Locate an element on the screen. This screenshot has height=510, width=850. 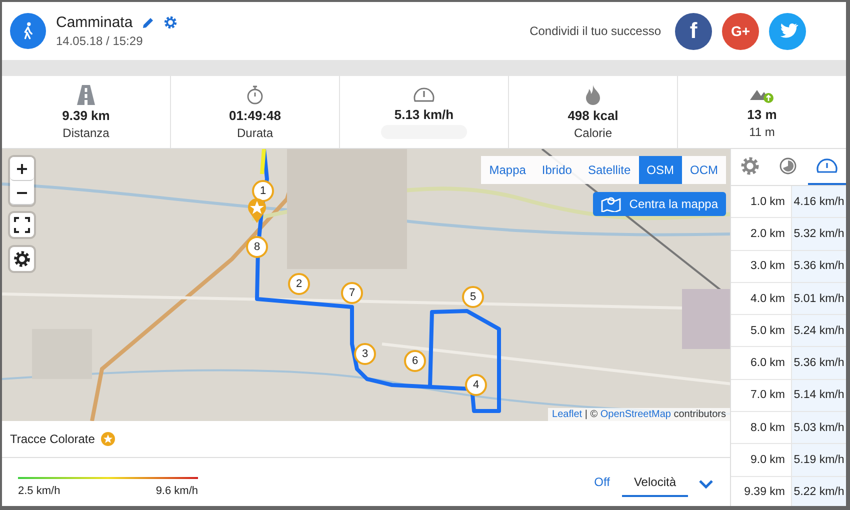
edit-icon is located at coordinates (147, 23).